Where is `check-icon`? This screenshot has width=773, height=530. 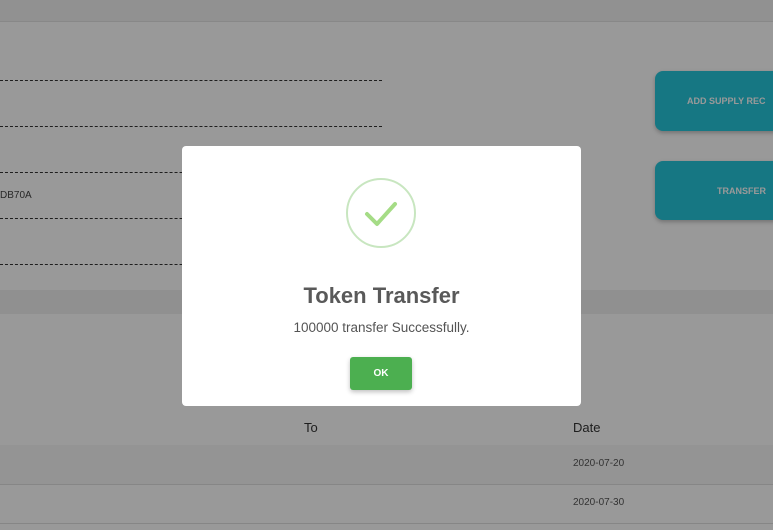 check-icon is located at coordinates (381, 214).